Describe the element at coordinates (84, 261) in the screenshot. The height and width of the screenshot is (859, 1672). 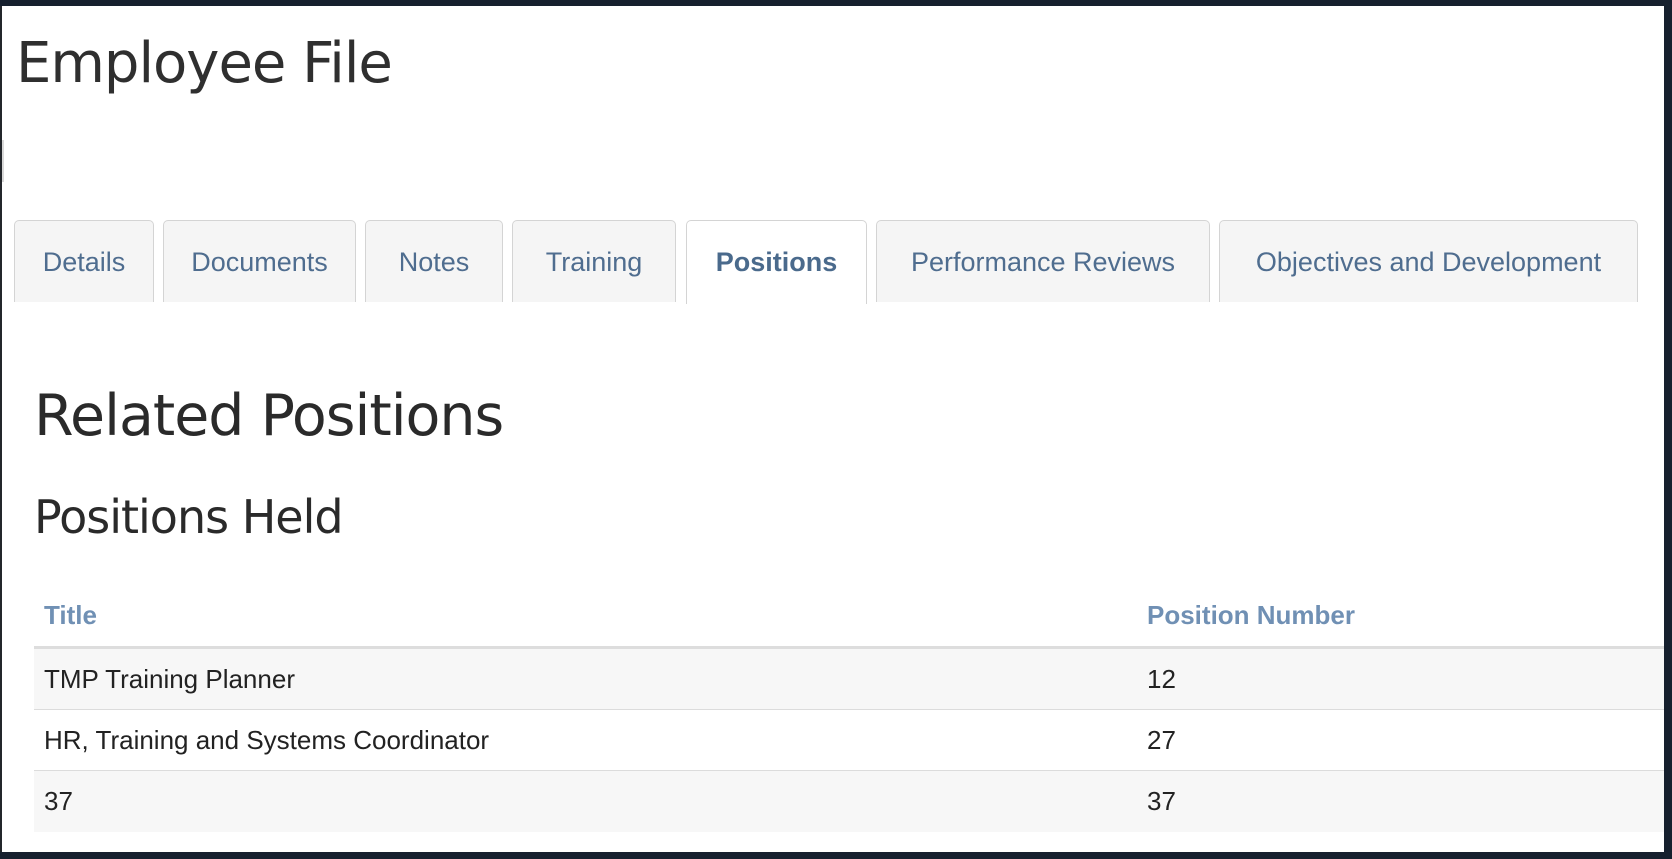
I see `tab-details: Details` at that location.